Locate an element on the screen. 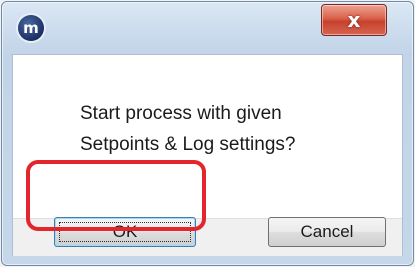  cancel-button: Cancel is located at coordinates (327, 232).